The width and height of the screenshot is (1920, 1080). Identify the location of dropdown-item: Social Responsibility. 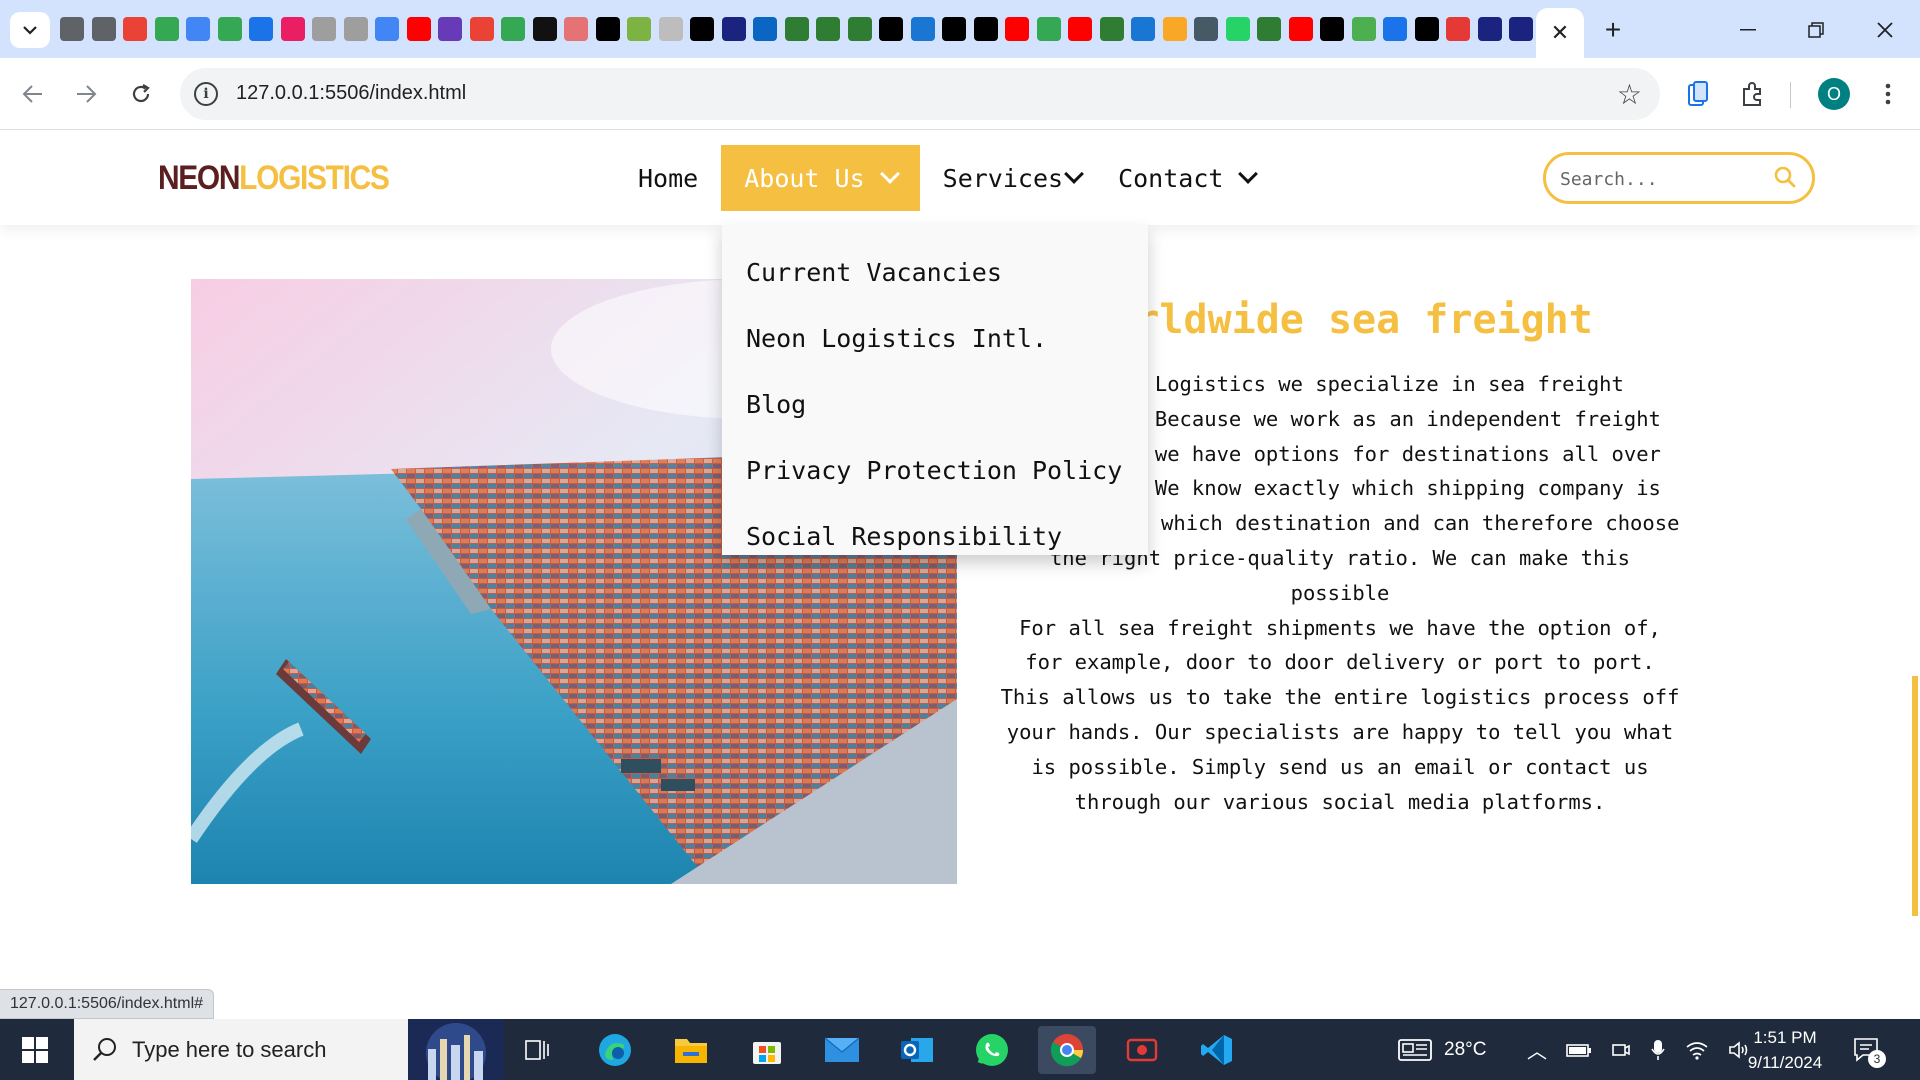
(935, 536).